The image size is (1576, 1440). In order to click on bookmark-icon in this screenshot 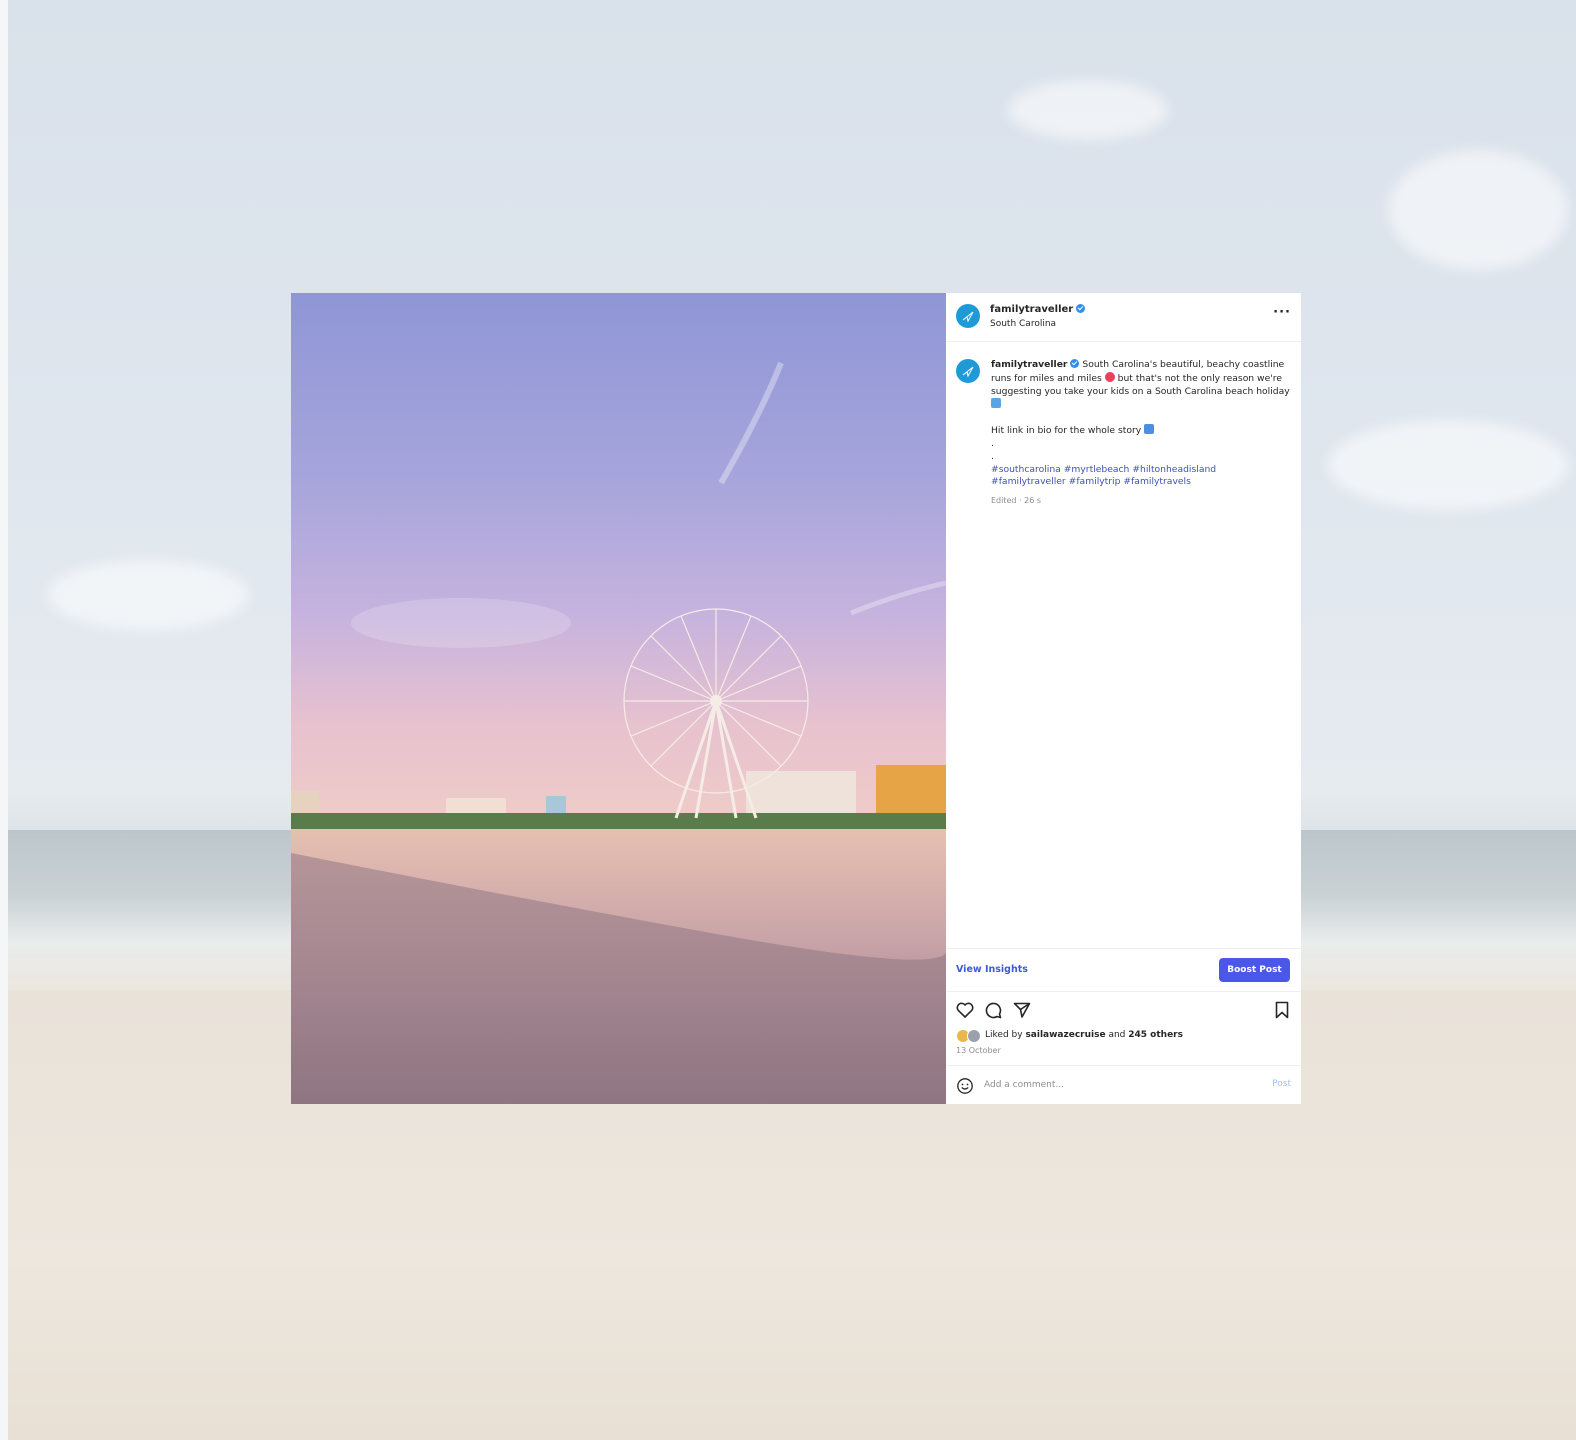, I will do `click(1282, 1010)`.